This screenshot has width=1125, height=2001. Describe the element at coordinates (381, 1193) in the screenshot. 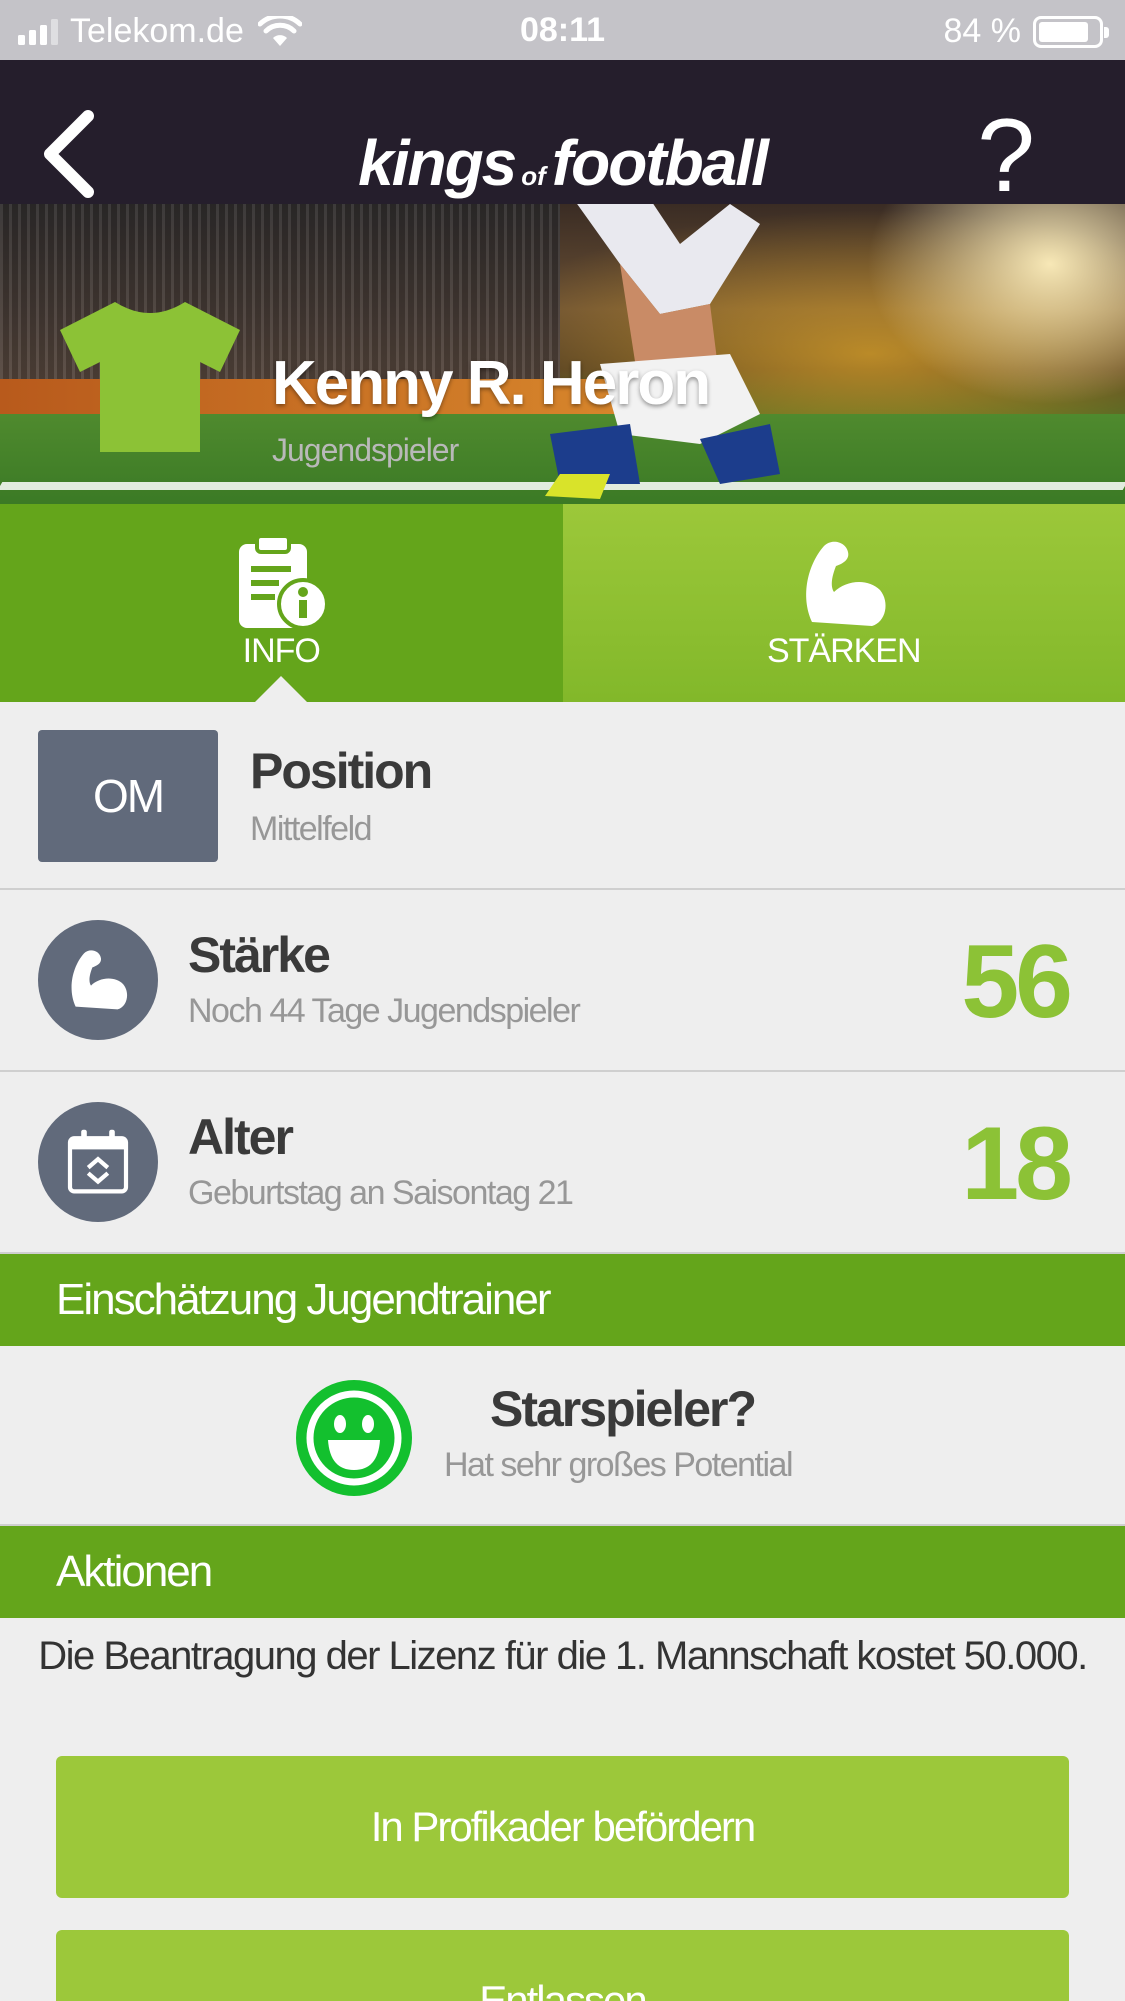

I see `alter-subtitle: Geburtstag an Saisontag 21` at that location.